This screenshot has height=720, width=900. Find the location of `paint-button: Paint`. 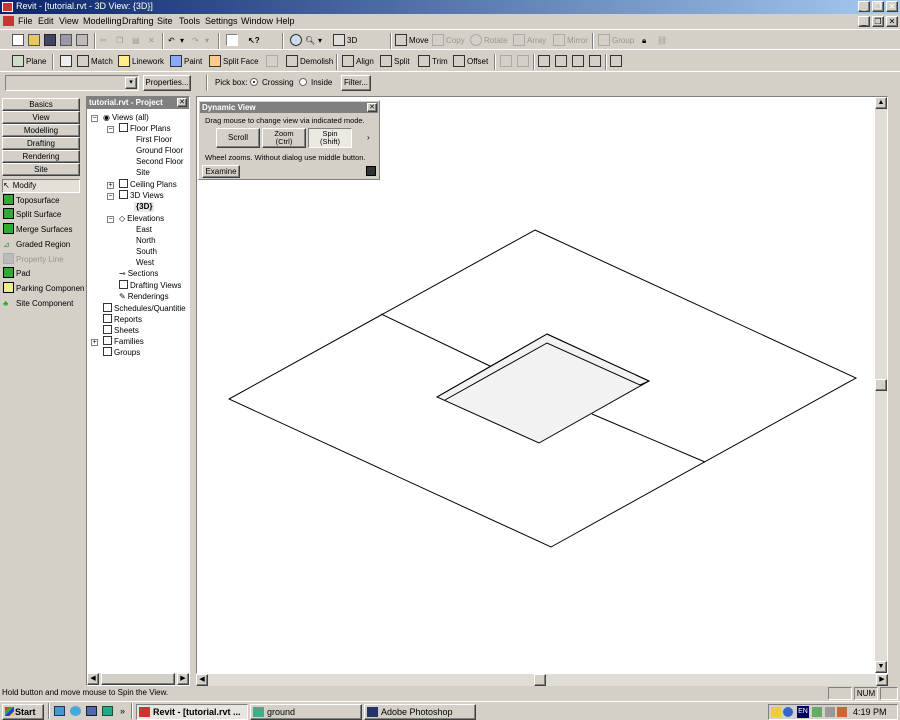

paint-button: Paint is located at coordinates (186, 62).